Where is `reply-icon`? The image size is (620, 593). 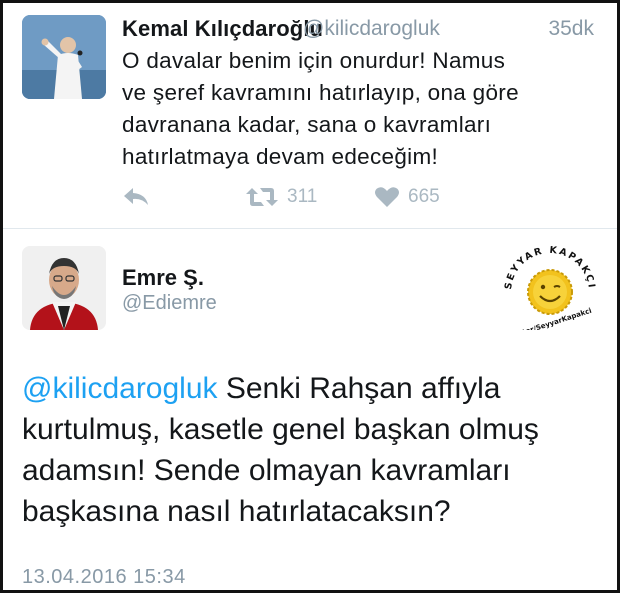 reply-icon is located at coordinates (136, 196).